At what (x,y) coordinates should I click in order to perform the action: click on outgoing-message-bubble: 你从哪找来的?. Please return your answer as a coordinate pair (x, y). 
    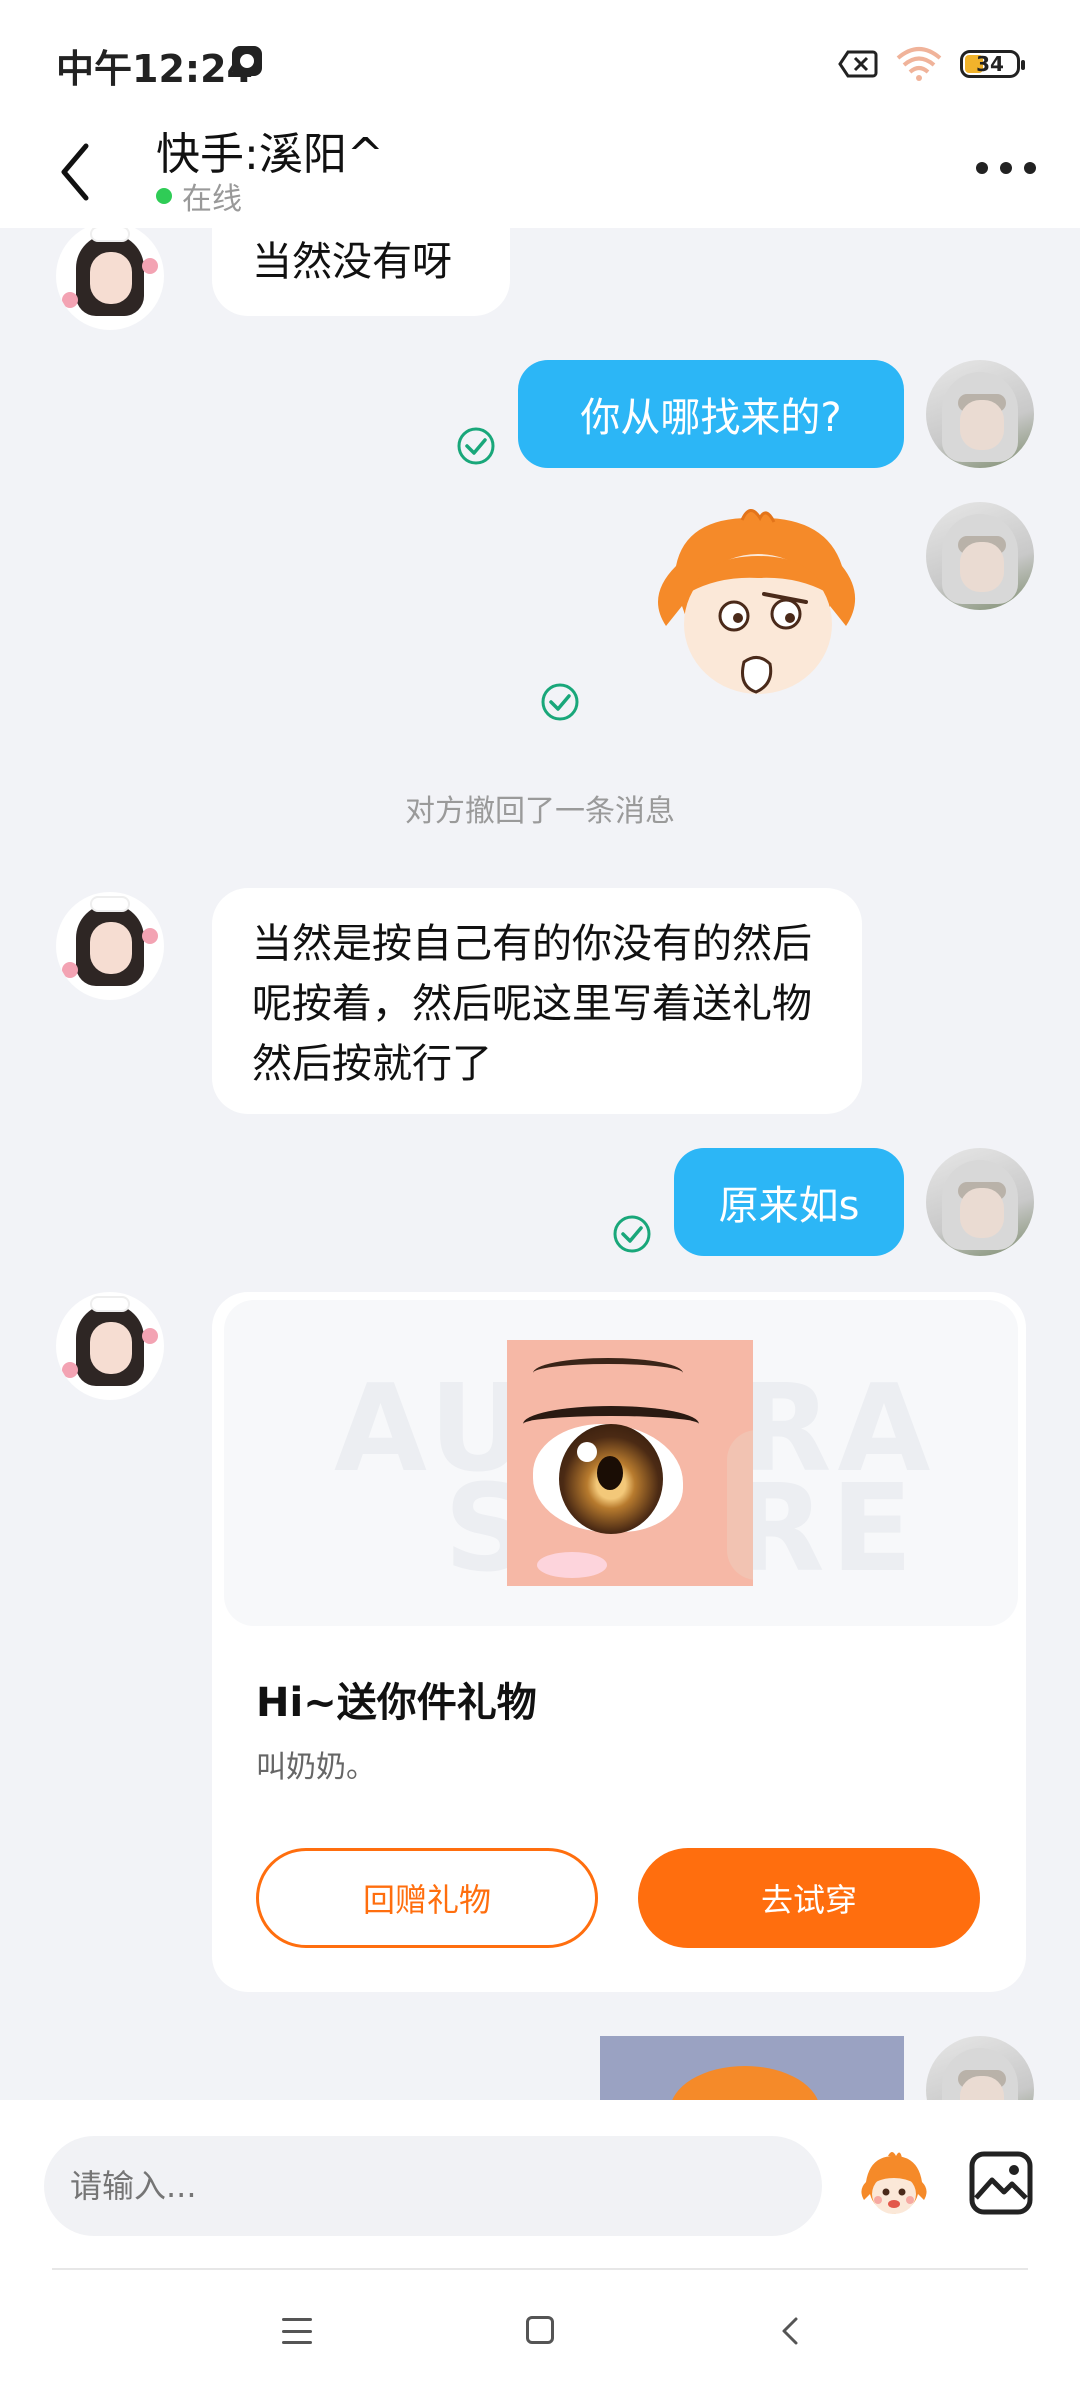
    Looking at the image, I should click on (711, 414).